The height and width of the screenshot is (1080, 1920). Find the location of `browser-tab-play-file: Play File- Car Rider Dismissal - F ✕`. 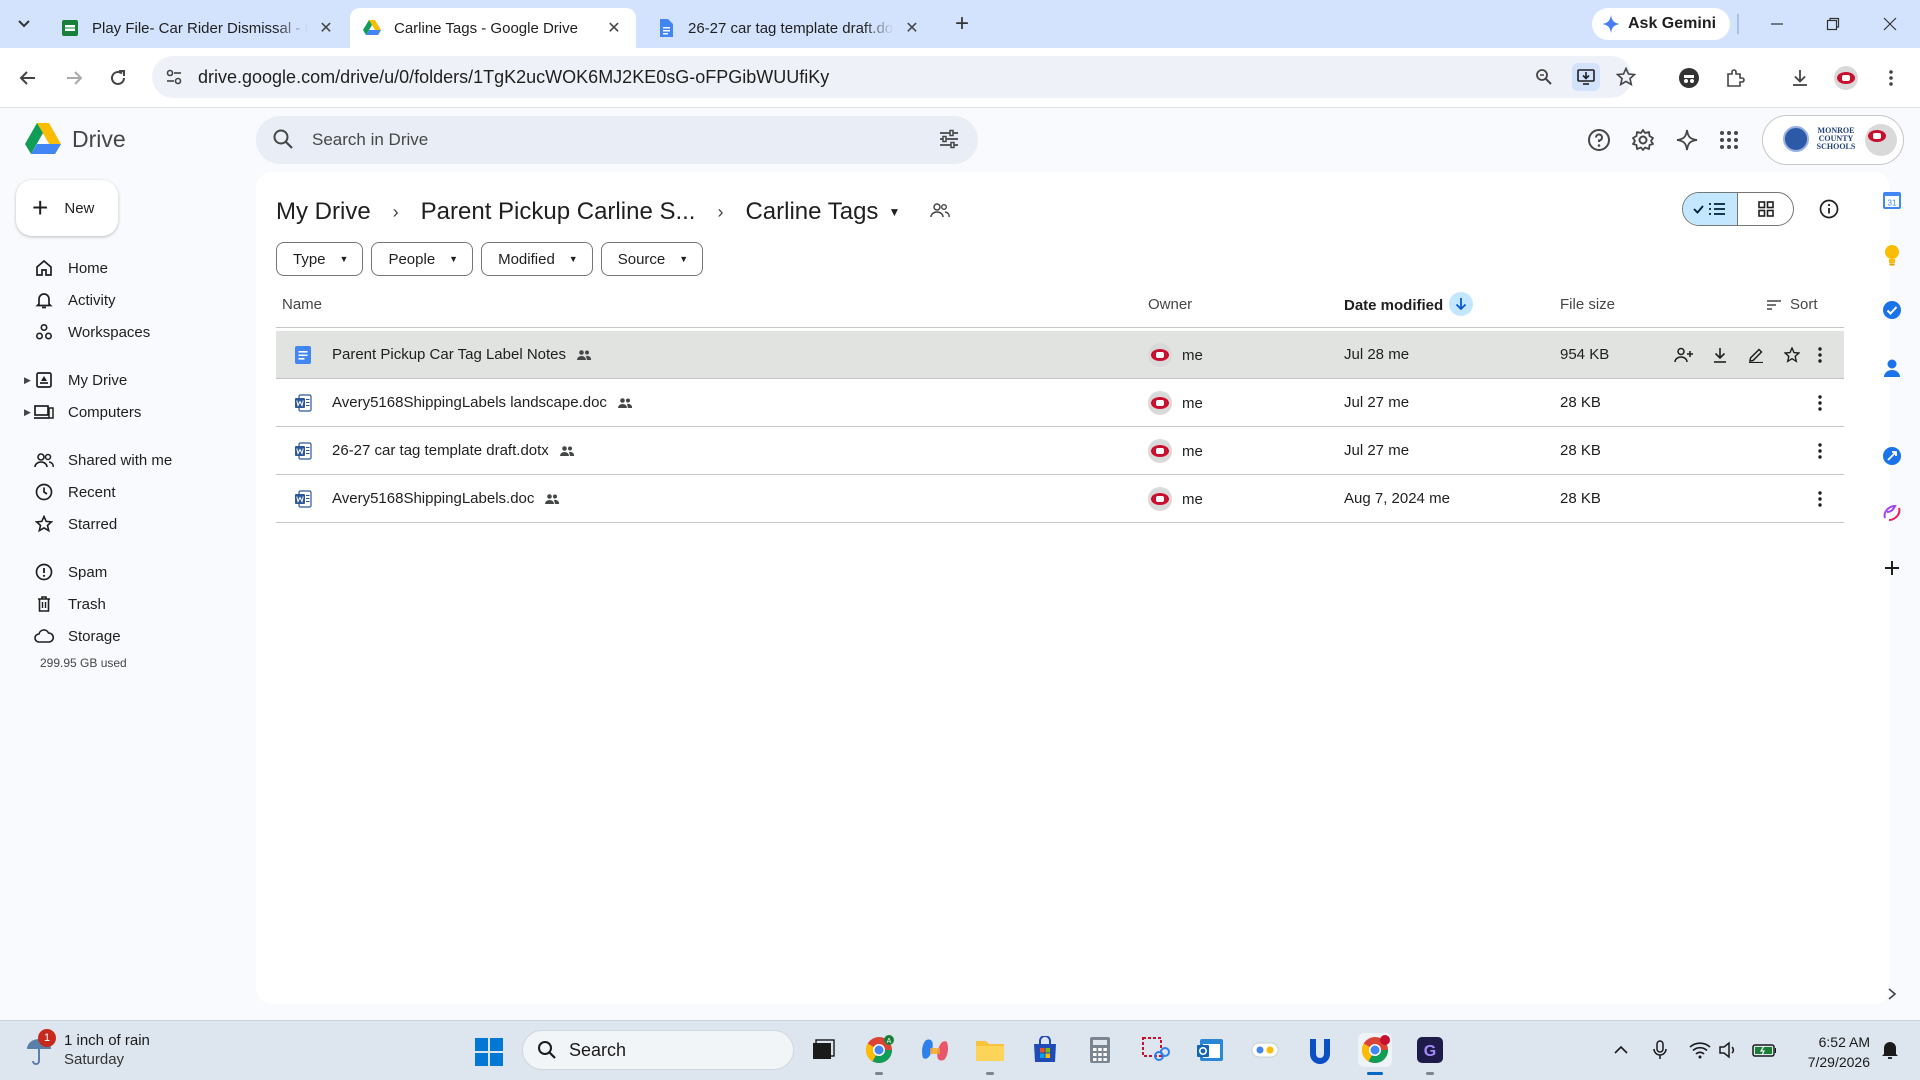

browser-tab-play-file: Play File- Car Rider Dismissal - F ✕ is located at coordinates (198, 28).